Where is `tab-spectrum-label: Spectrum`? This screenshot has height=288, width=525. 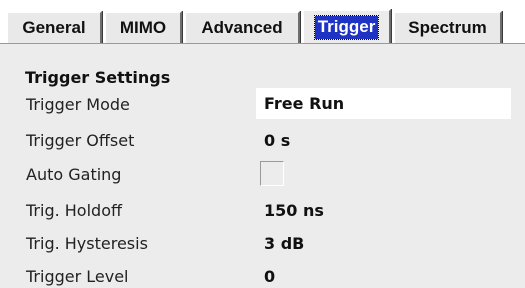
tab-spectrum-label: Spectrum is located at coordinates (447, 27).